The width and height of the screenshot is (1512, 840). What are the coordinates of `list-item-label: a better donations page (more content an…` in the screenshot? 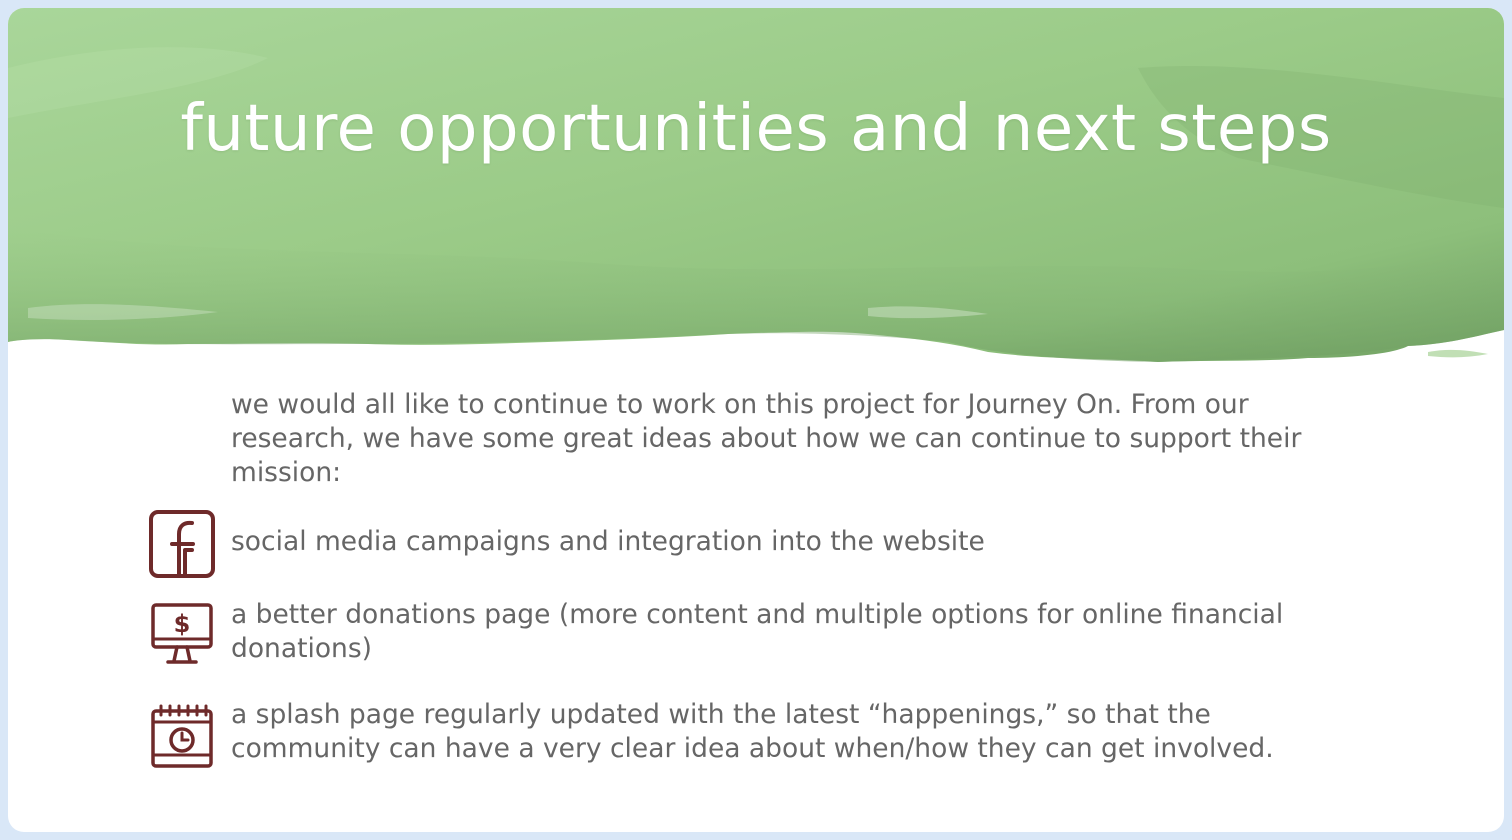 It's located at (757, 631).